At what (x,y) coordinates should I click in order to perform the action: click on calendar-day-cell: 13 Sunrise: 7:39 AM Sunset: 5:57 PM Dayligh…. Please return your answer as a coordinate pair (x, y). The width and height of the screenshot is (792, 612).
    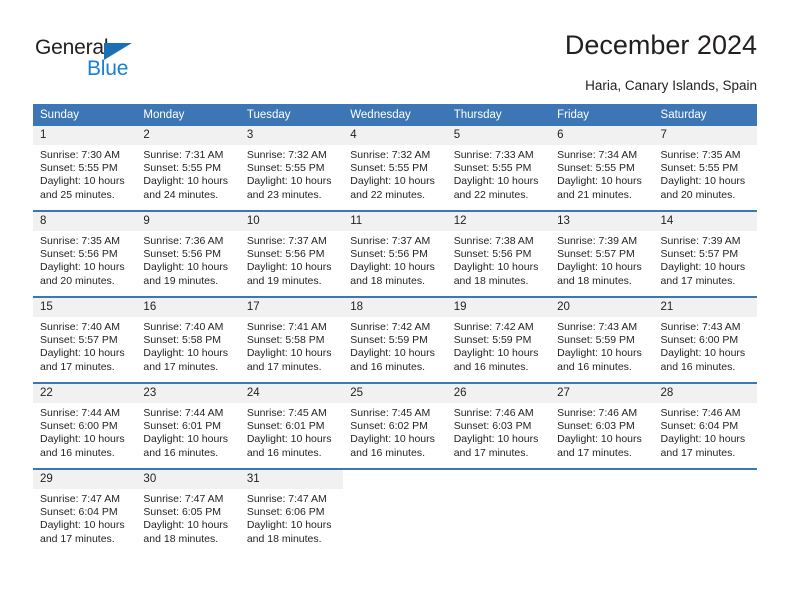
    Looking at the image, I should click on (602, 253).